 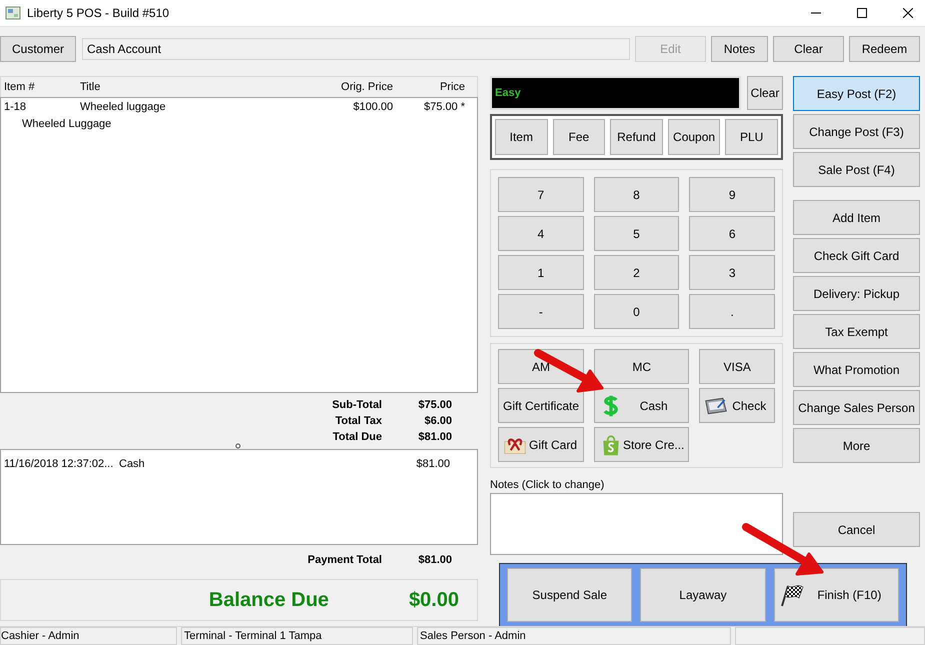 I want to click on keypad-key: 5, so click(x=637, y=233).